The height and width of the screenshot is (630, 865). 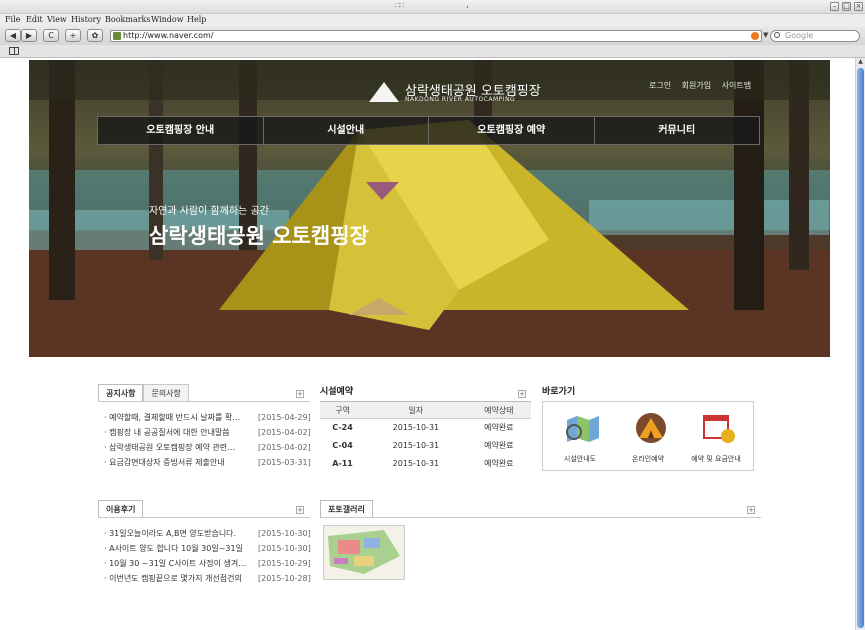 What do you see at coordinates (648, 459) in the screenshot?
I see `quick-label: 온라인예약` at bounding box center [648, 459].